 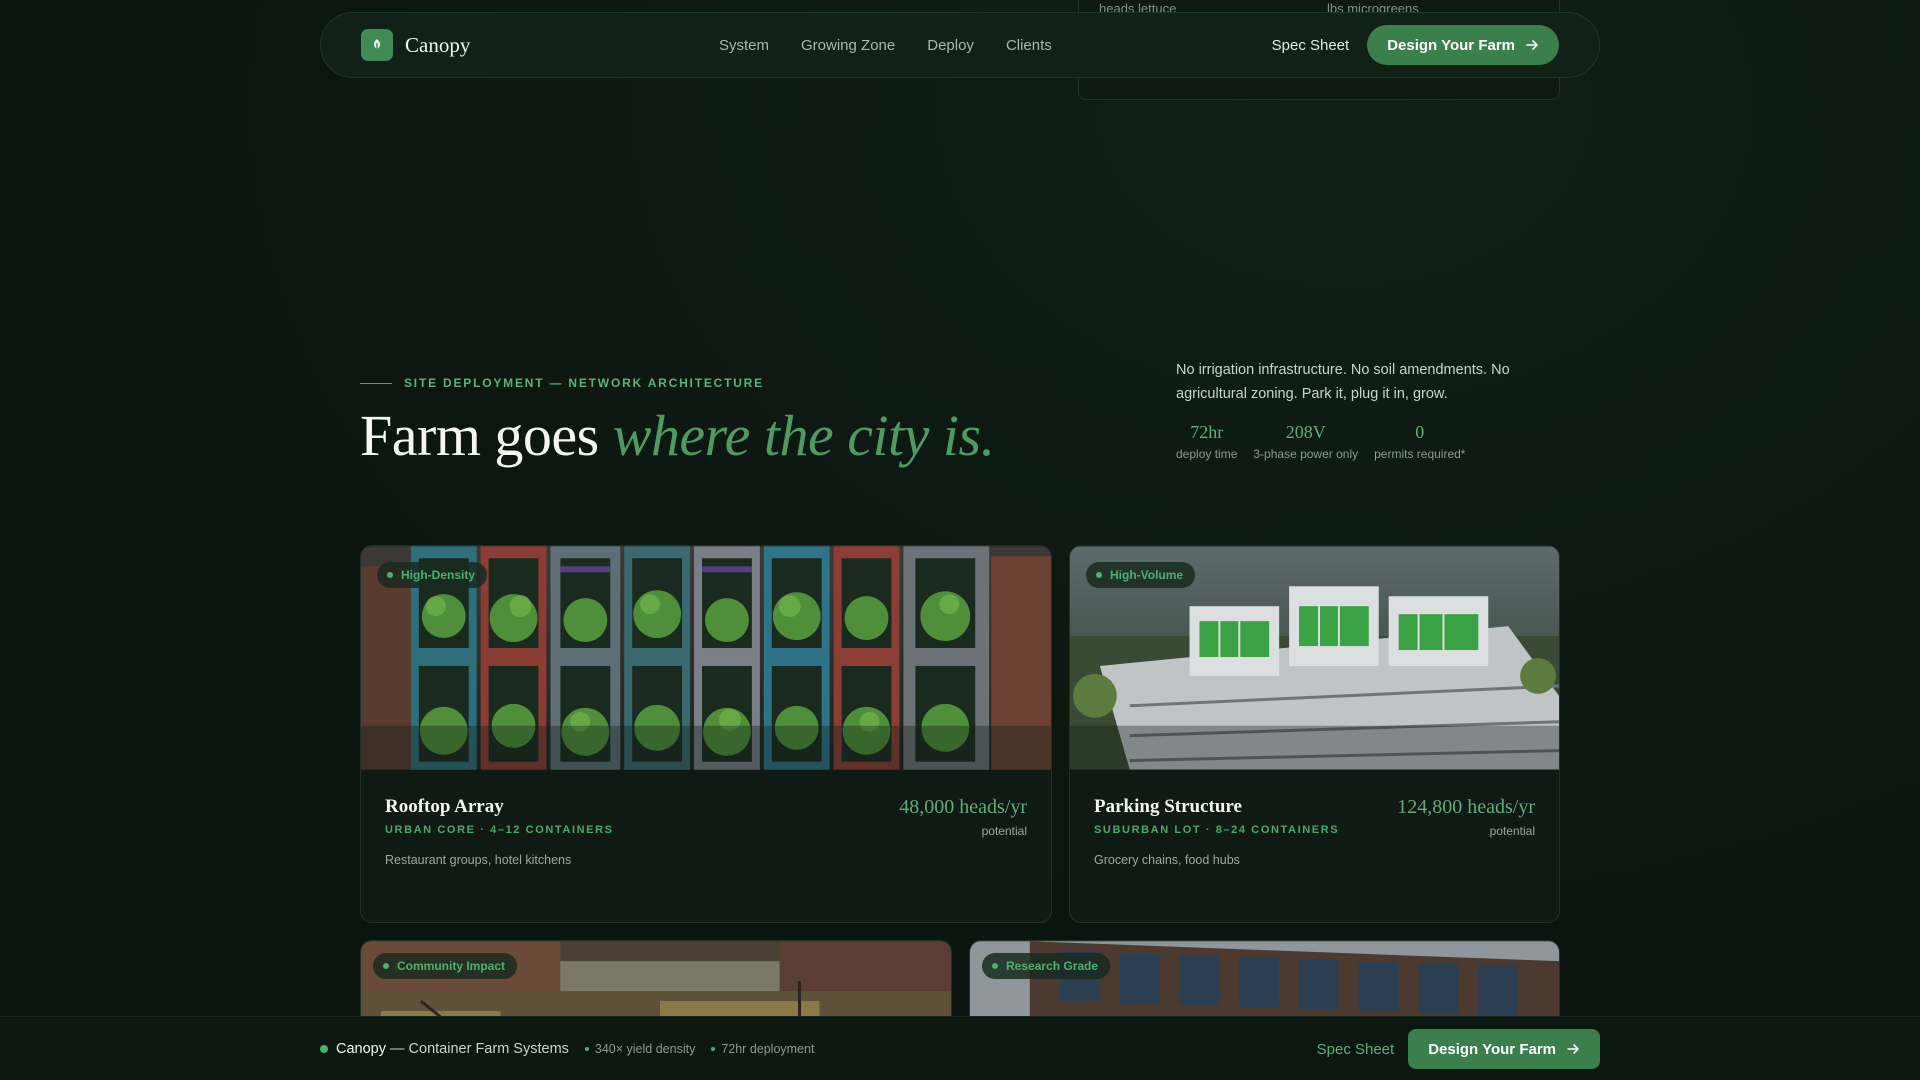 What do you see at coordinates (477, 1049) in the screenshot?
I see `bottom-brand-tagline: — Container Farm Systems` at bounding box center [477, 1049].